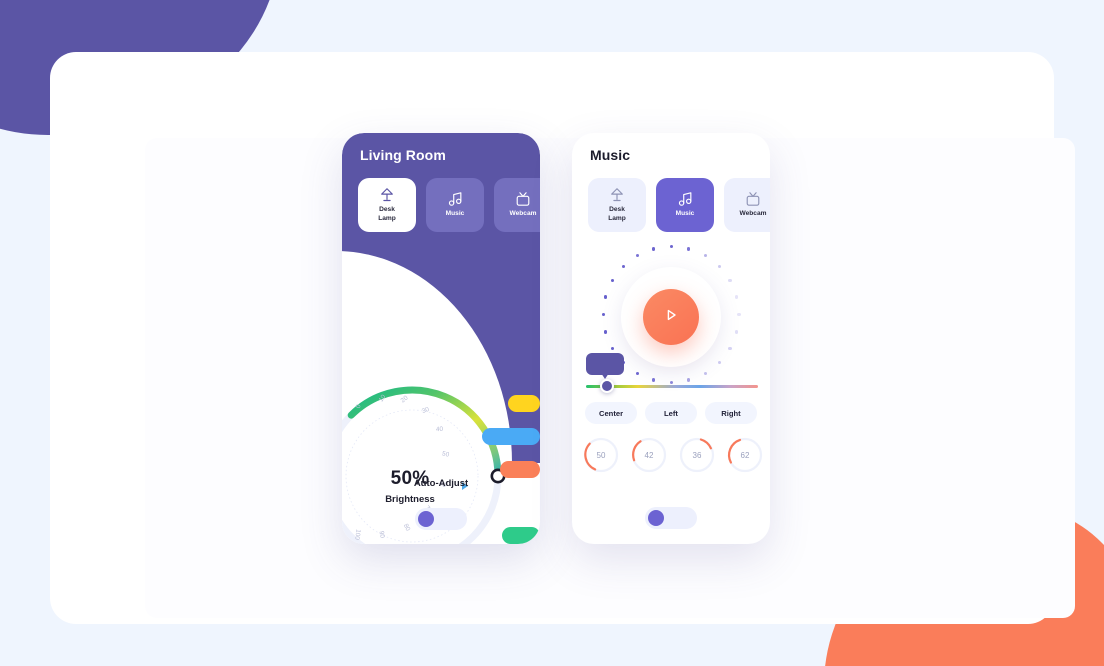 Image resolution: width=1104 pixels, height=666 pixels. Describe the element at coordinates (403, 155) in the screenshot. I see `card1-title: Living Room` at that location.